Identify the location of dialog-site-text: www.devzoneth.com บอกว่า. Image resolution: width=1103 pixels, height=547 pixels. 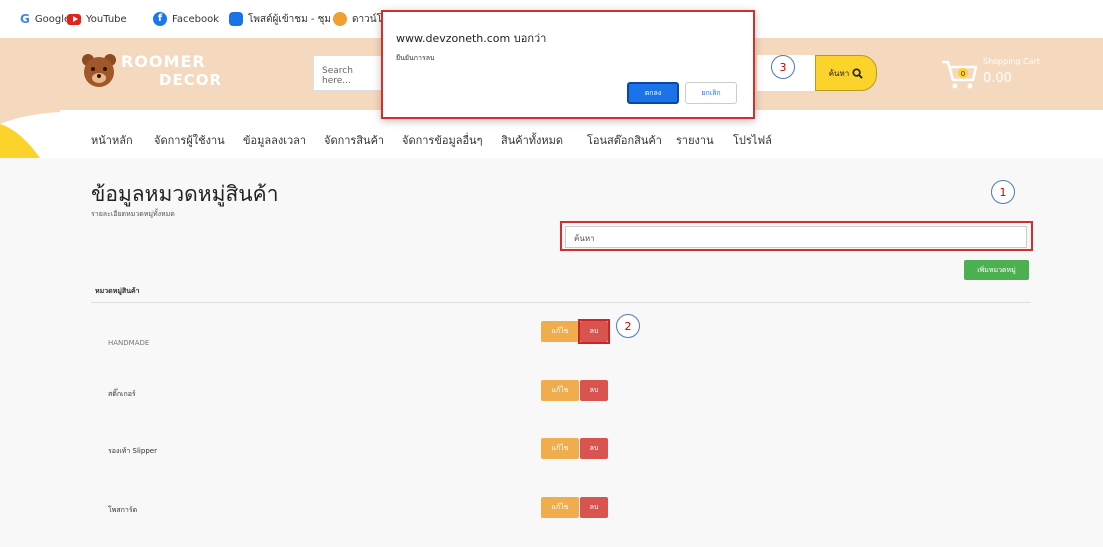
(471, 38).